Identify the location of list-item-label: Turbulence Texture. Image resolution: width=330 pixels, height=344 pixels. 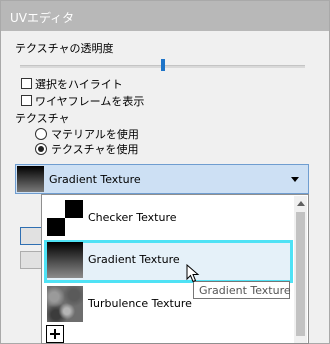
(140, 303).